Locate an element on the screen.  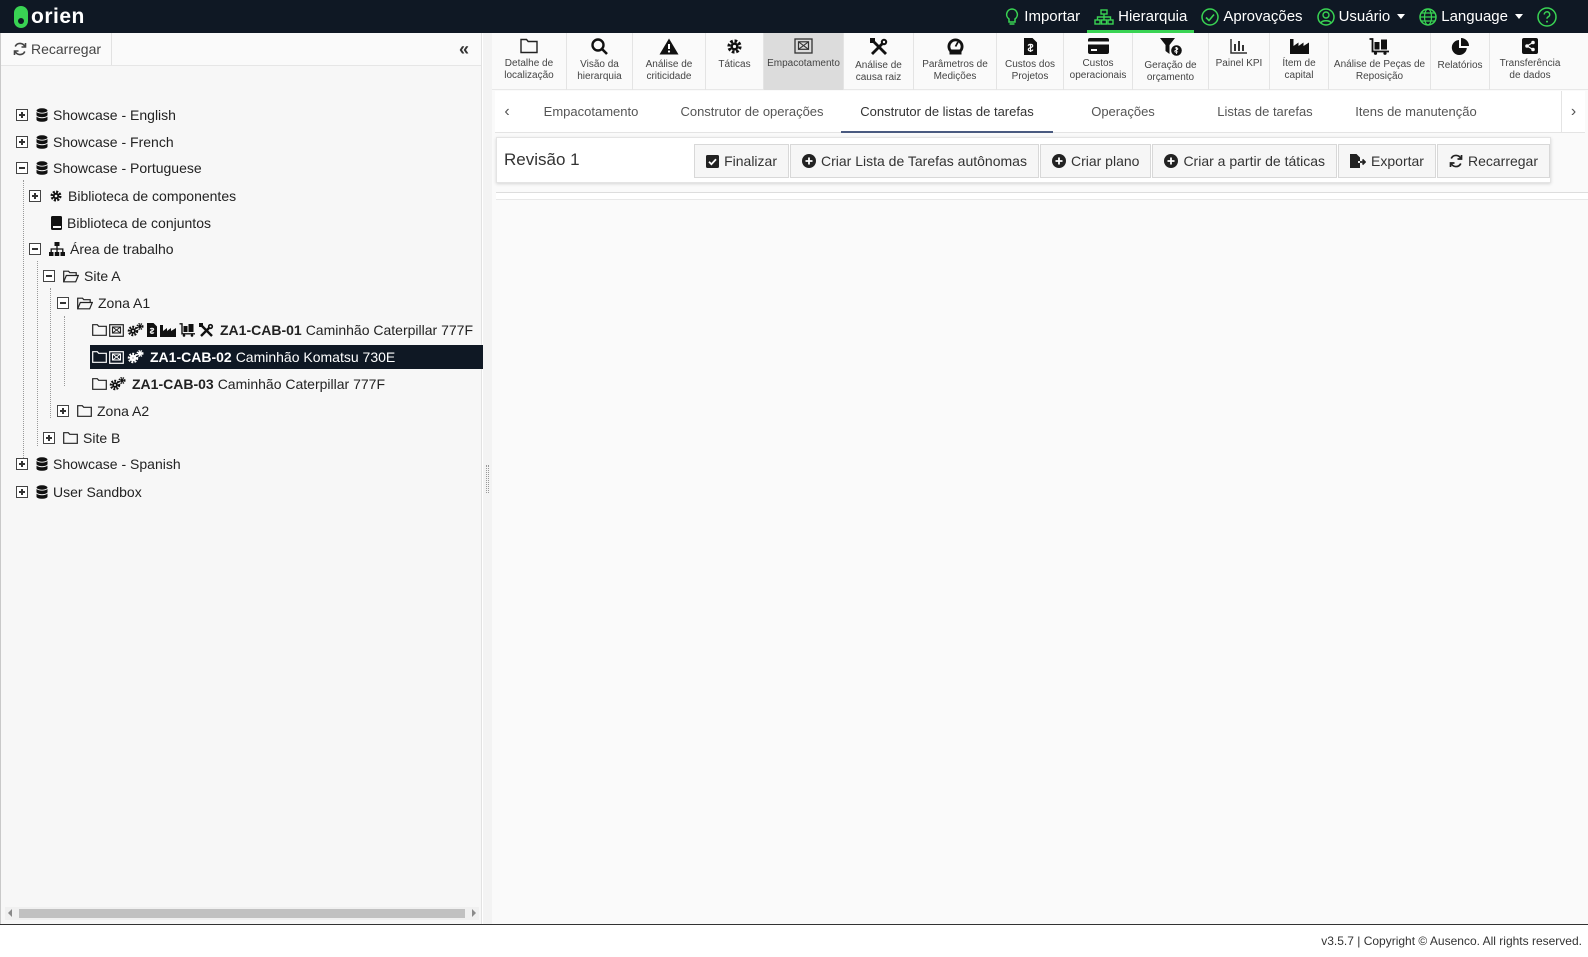
tree-horizontal-scrollbar is located at coordinates (242, 913).